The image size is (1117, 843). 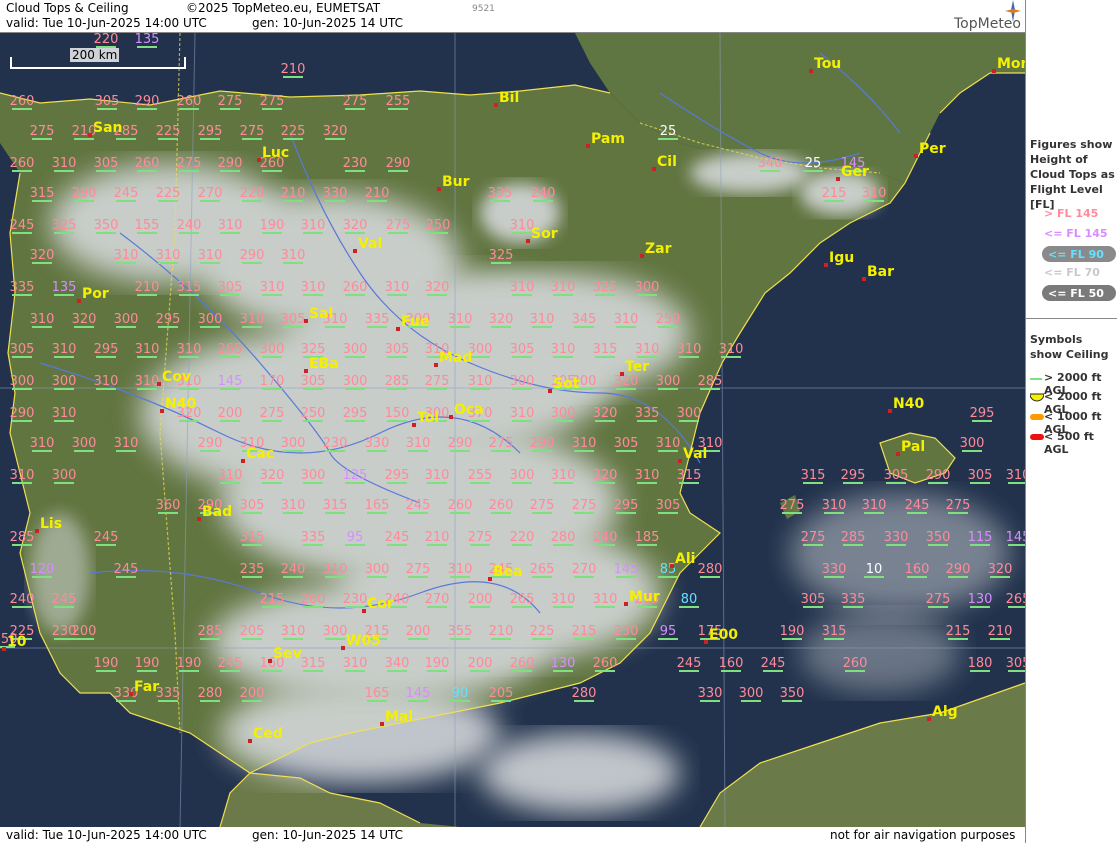 What do you see at coordinates (460, 693) in the screenshot?
I see `flight-level-label: 90` at bounding box center [460, 693].